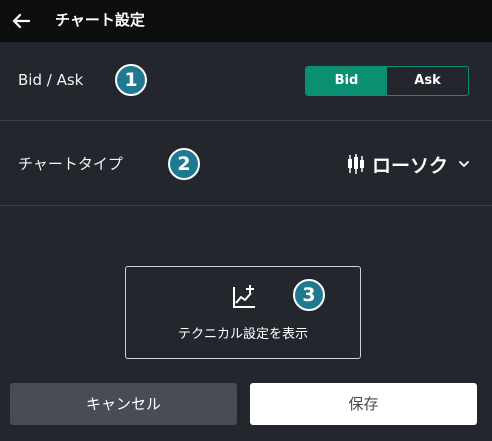 The width and height of the screenshot is (492, 441). What do you see at coordinates (309, 295) in the screenshot?
I see `step-badge-3: 3` at bounding box center [309, 295].